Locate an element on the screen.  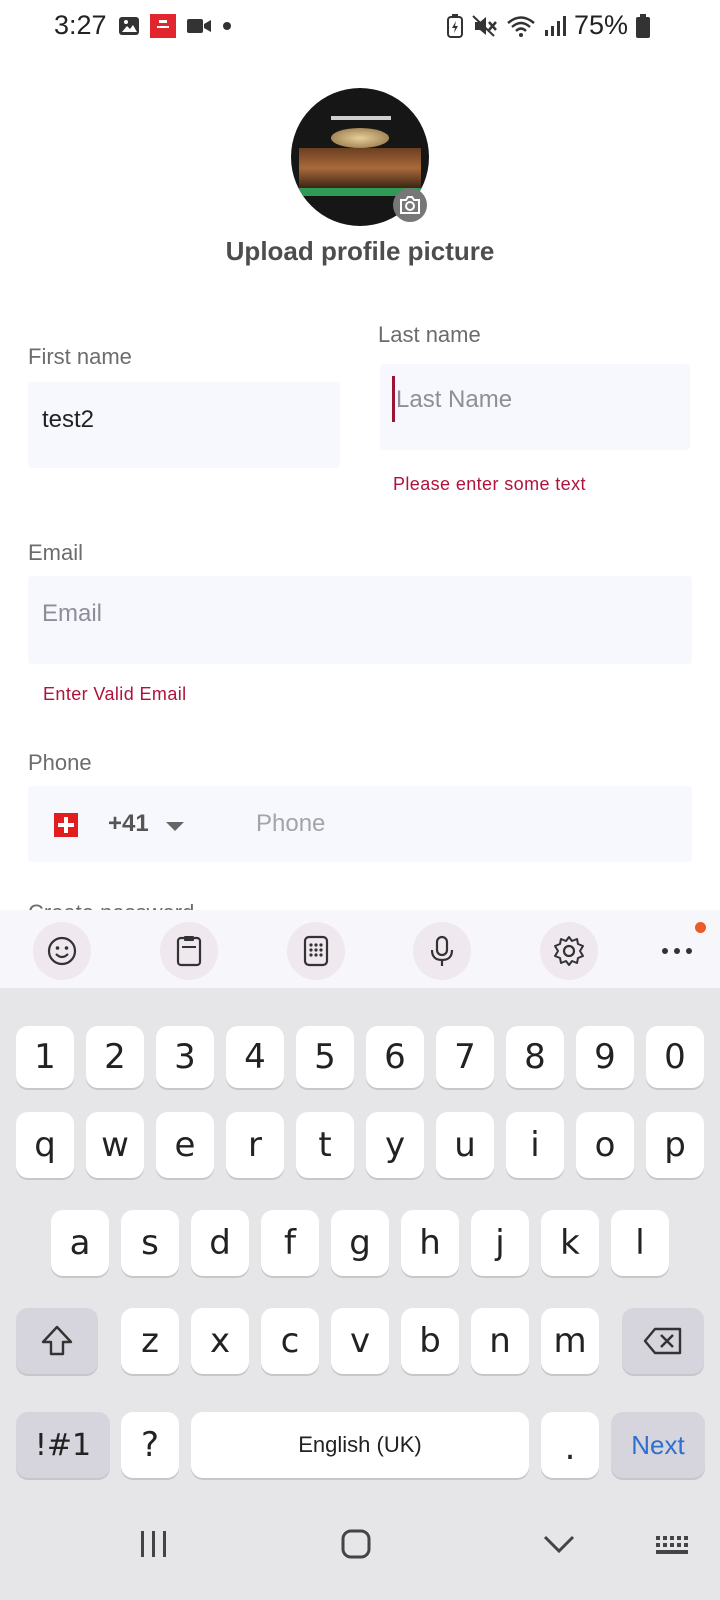
navigation-bar is located at coordinates (360, 1545).